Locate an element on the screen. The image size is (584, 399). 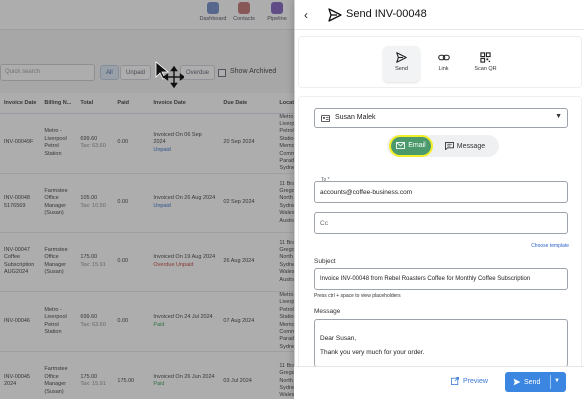
send-button-label: Send is located at coordinates (532, 382).